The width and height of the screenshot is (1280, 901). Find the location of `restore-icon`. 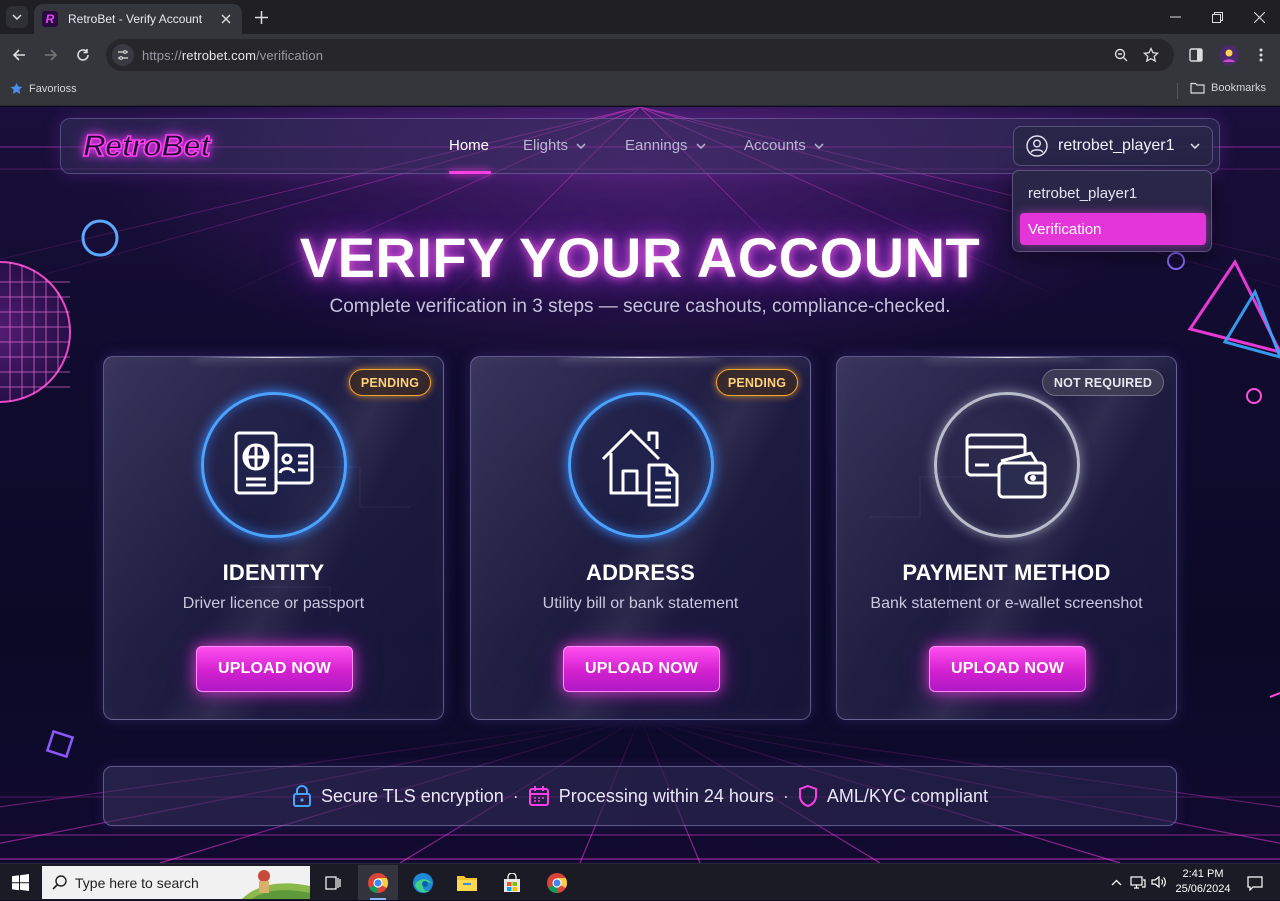

restore-icon is located at coordinates (1217, 17).